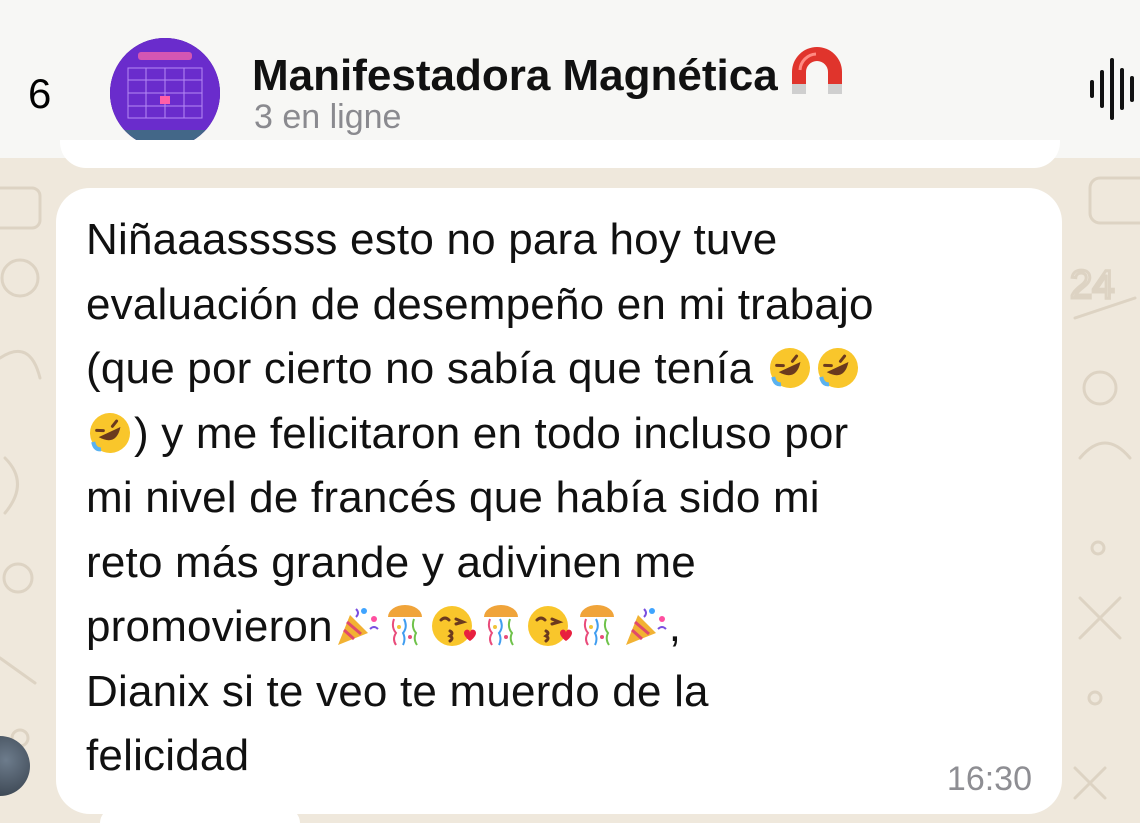  Describe the element at coordinates (426, 368) in the screenshot. I see `message-line-text: (que por cierto no sabía que tenía` at that location.